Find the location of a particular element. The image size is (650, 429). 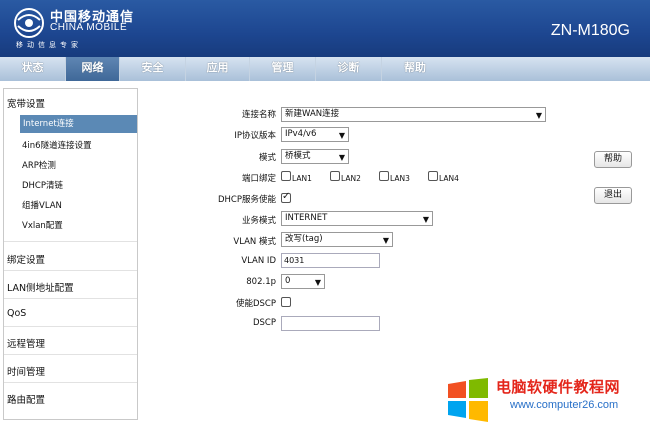

sidebar-subitem-arp: ARP检测 is located at coordinates (39, 165).